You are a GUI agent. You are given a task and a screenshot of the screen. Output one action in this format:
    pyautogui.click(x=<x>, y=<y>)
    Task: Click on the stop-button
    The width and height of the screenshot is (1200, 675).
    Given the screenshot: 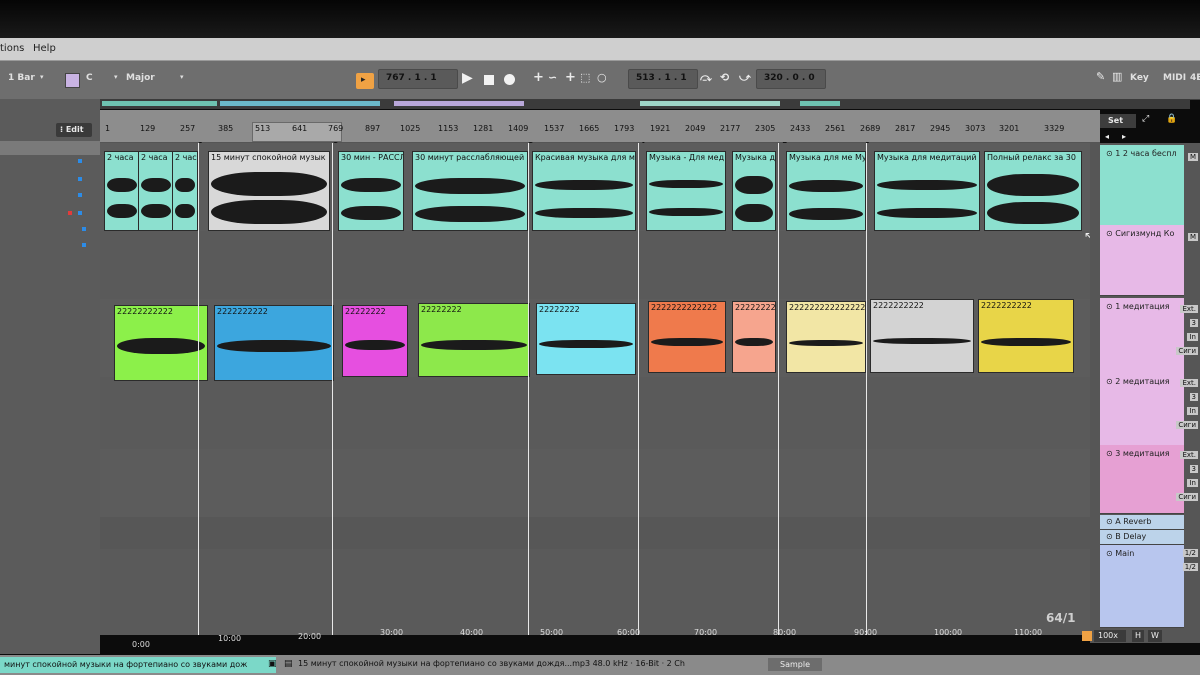 What is the action you would take?
    pyautogui.click(x=489, y=80)
    